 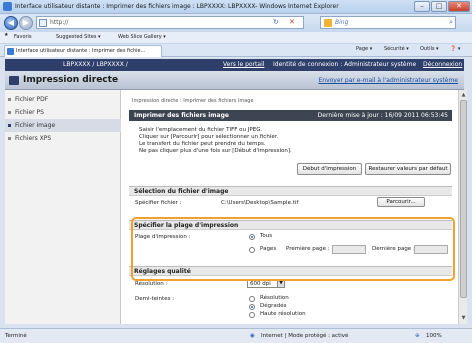 I want to click on suggested-sites-link: Suggested Sites ▾, so click(x=78, y=37).